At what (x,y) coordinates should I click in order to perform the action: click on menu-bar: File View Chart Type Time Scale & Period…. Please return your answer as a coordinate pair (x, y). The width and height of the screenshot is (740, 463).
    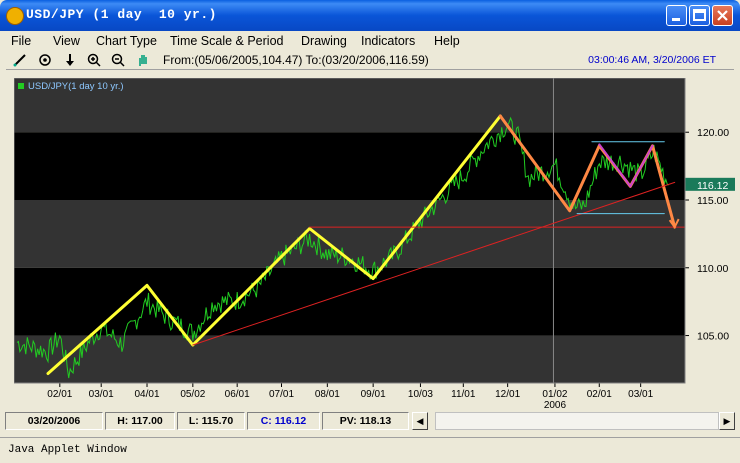
    Looking at the image, I should click on (370, 41).